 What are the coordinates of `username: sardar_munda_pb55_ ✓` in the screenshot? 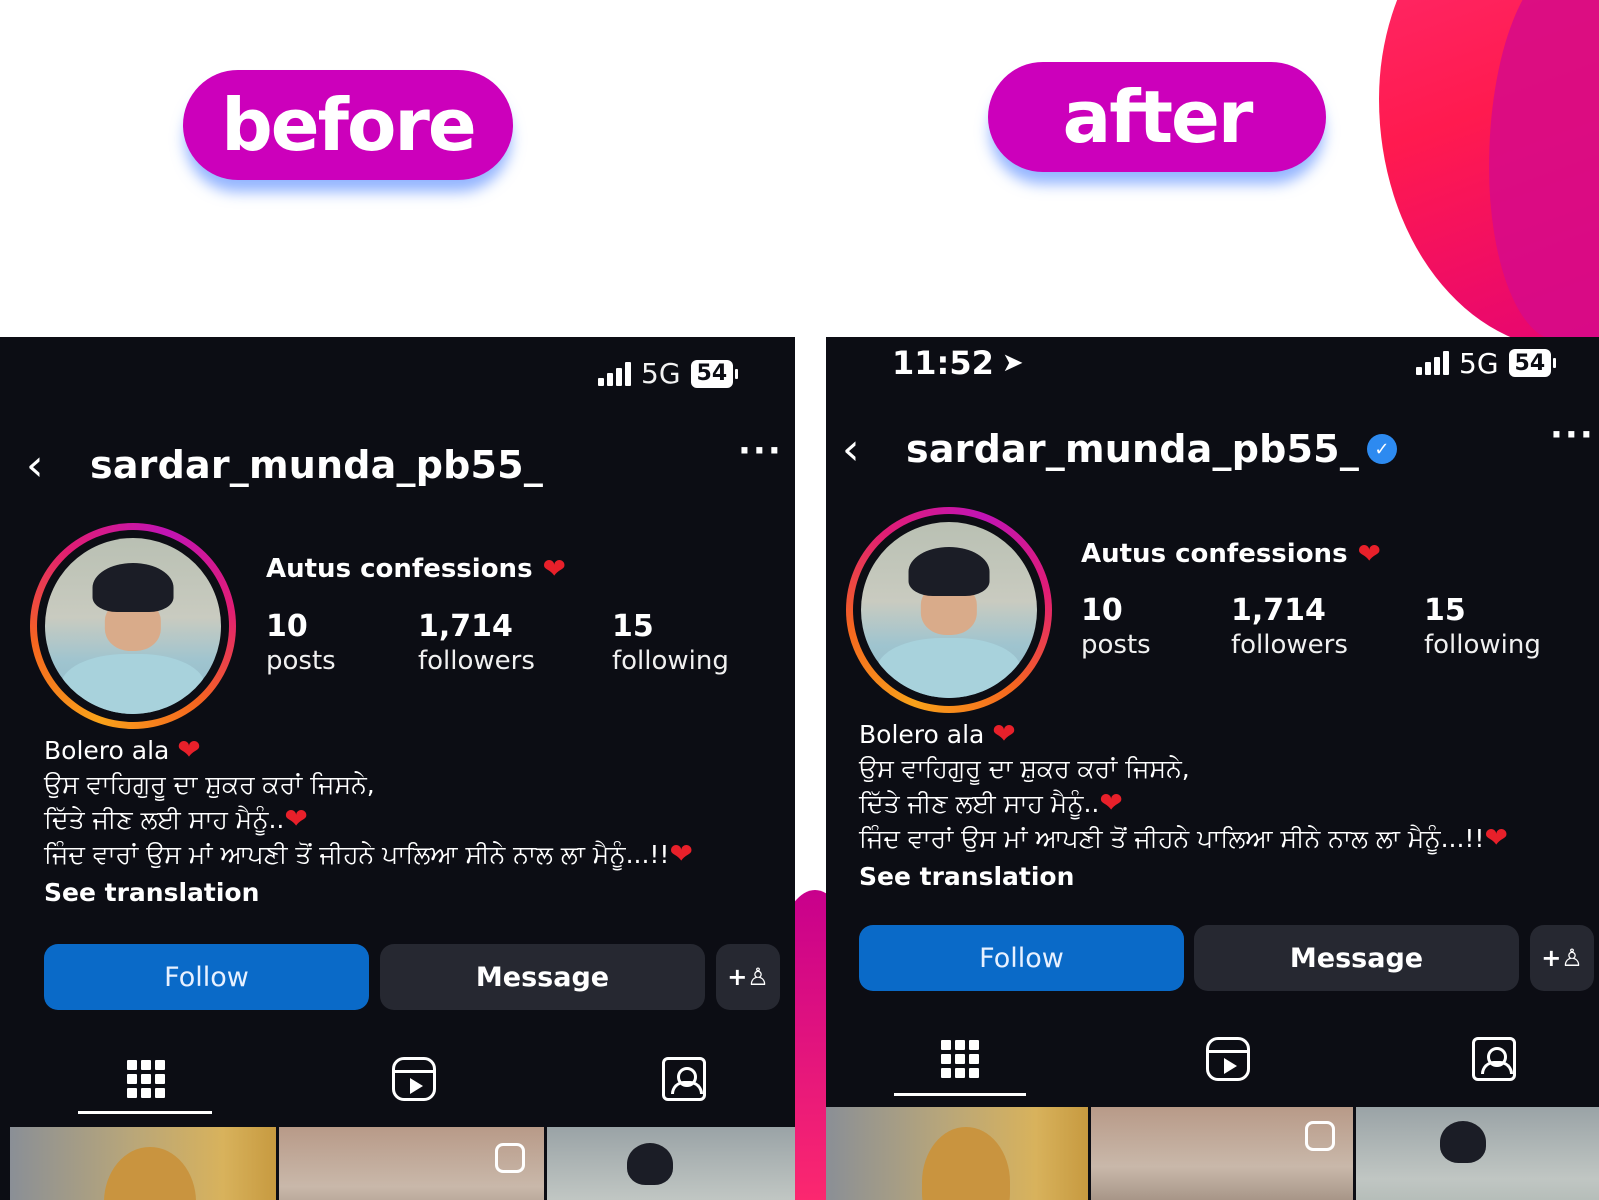 It's located at (1152, 449).